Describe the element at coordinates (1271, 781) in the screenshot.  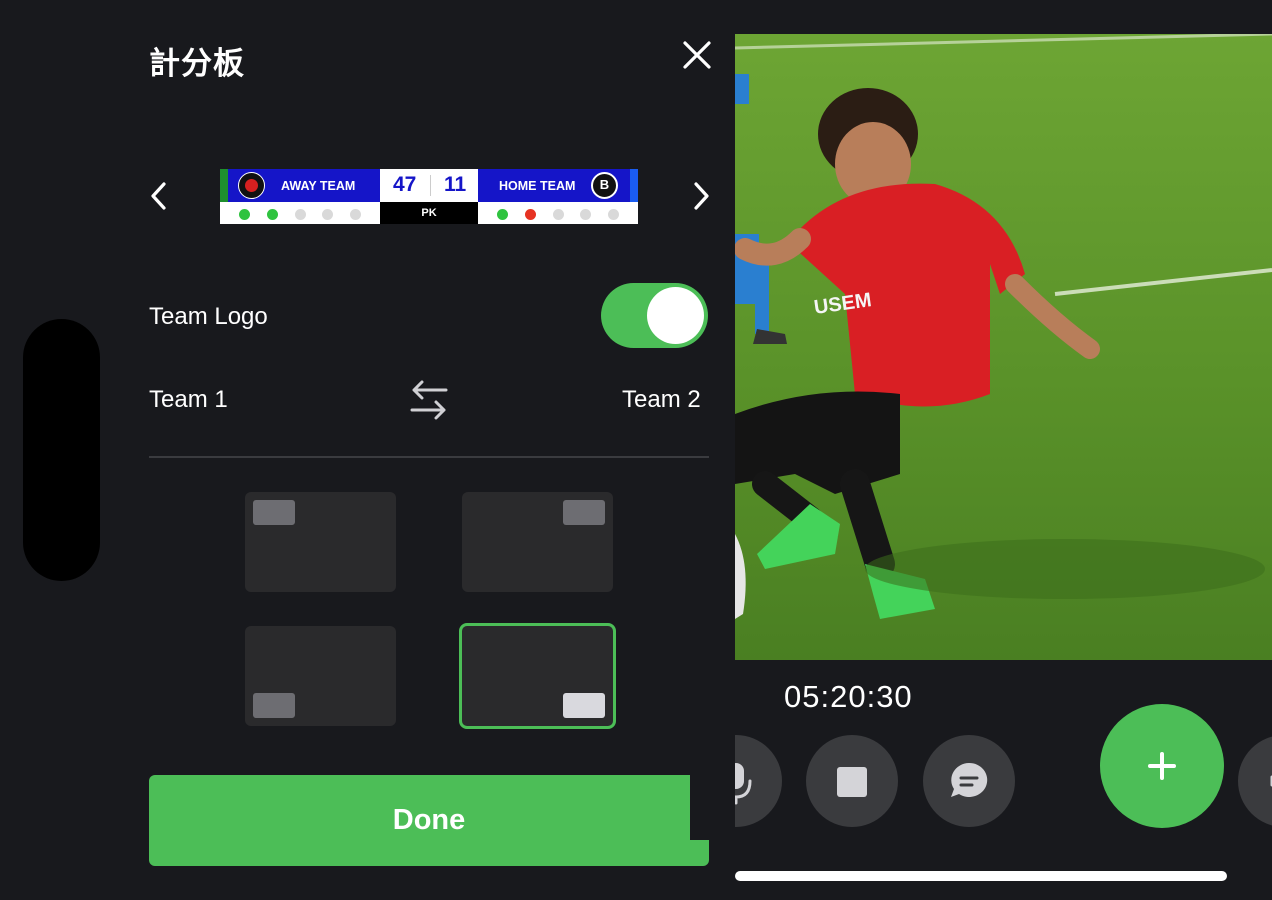
I see `more-icon` at that location.